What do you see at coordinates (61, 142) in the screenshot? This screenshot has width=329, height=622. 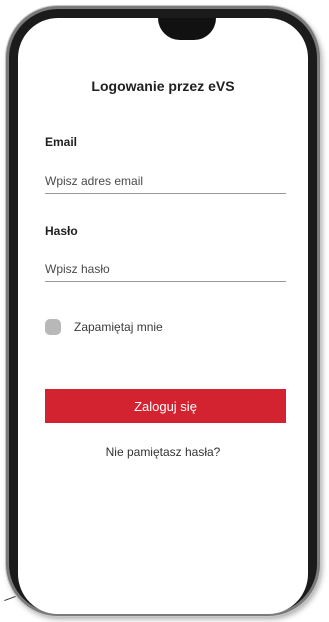 I see `email-label: Email` at bounding box center [61, 142].